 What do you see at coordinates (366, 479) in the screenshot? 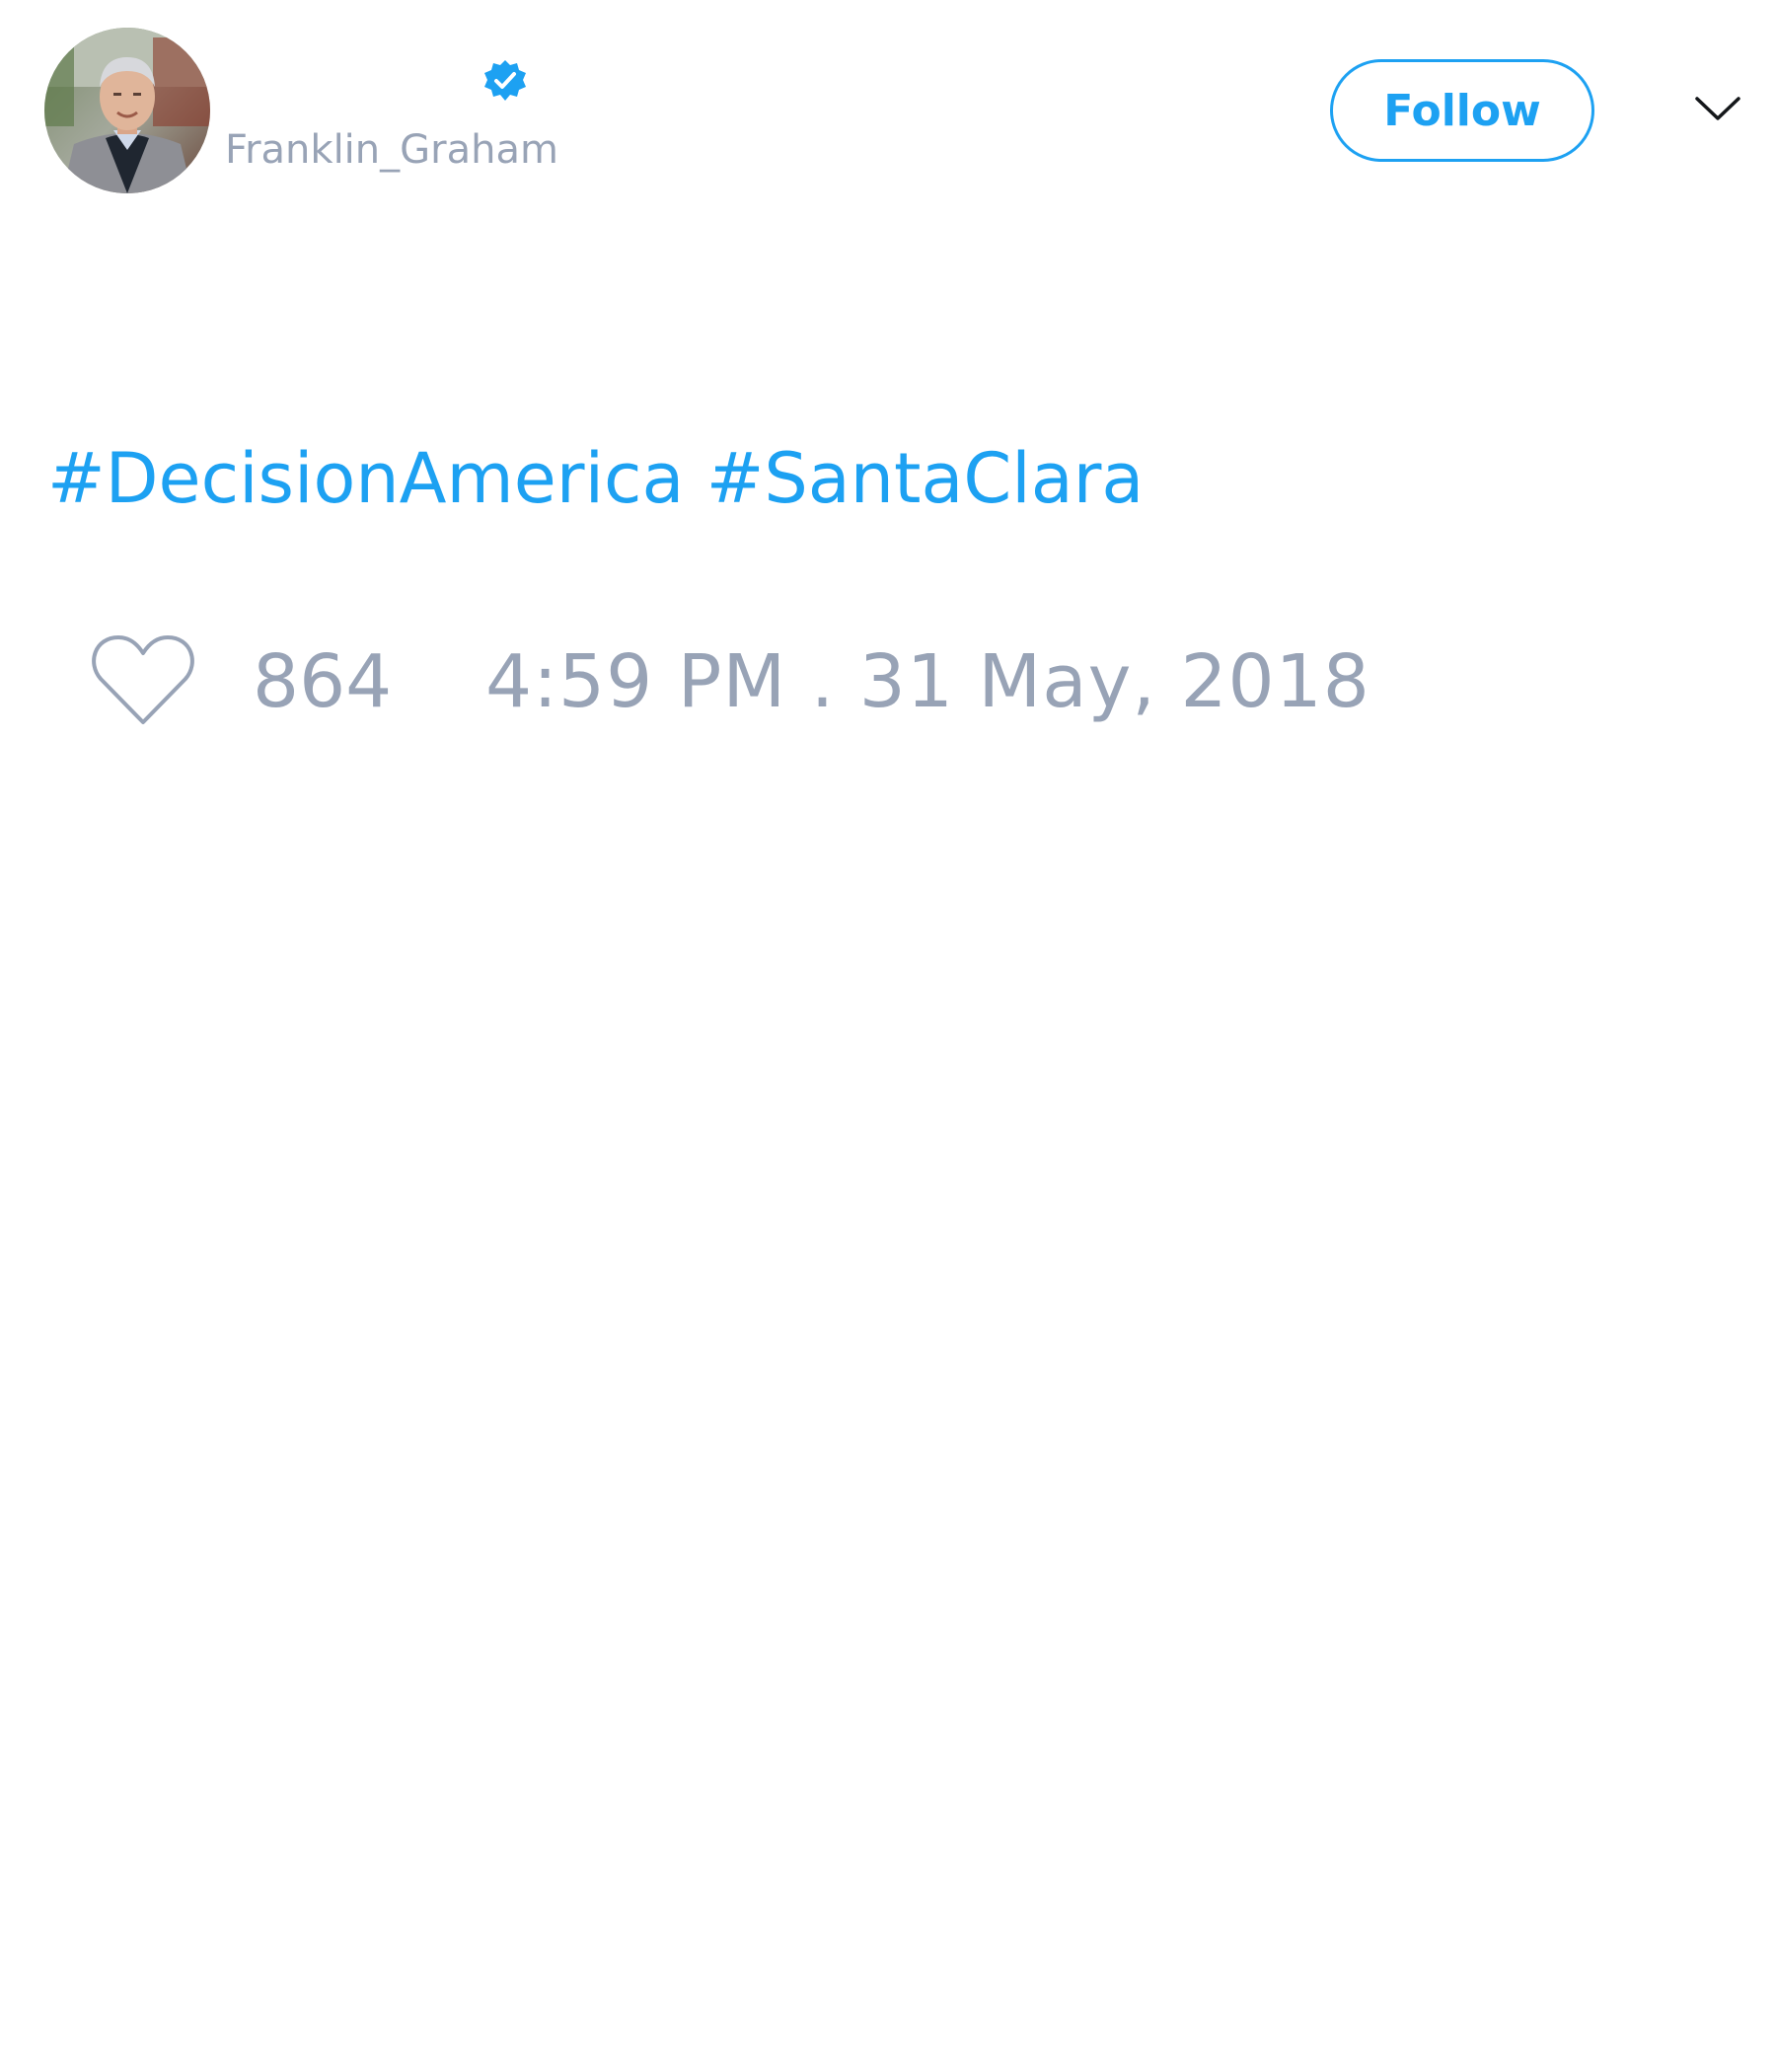
I see `hashtag-link: #DecisionAmerica` at bounding box center [366, 479].